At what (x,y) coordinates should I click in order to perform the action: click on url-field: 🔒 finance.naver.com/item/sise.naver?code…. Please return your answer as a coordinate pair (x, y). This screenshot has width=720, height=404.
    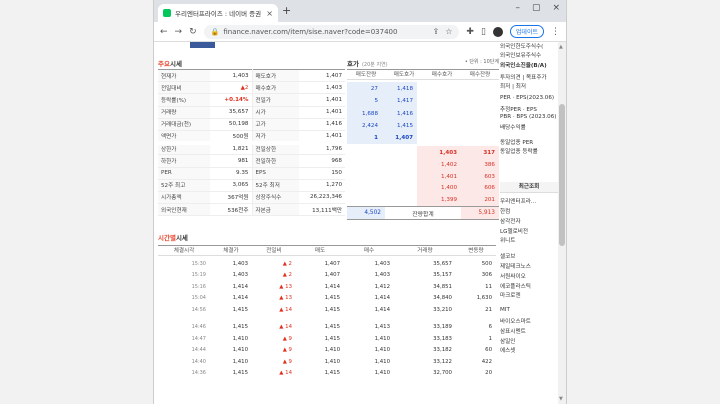
    Looking at the image, I should click on (331, 31).